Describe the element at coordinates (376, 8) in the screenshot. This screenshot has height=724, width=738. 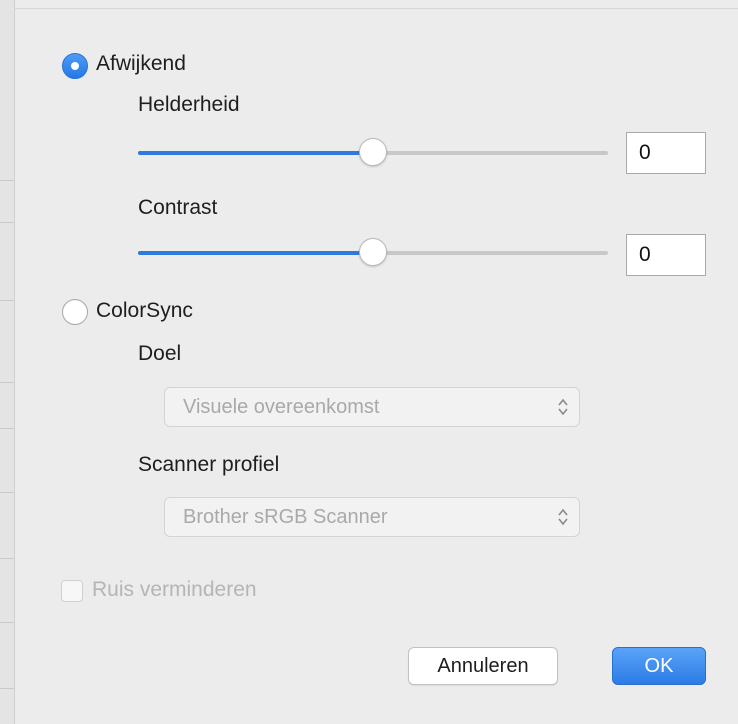
I see `sheet-top-divider` at that location.